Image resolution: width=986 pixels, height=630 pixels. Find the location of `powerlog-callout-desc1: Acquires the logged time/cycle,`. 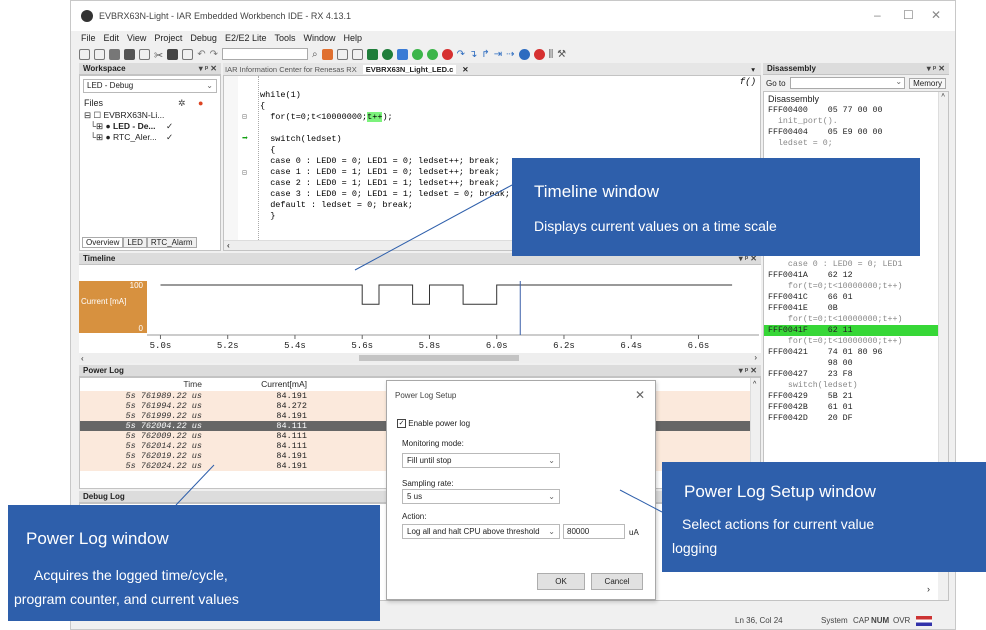

powerlog-callout-desc1: Acquires the logged time/cycle, is located at coordinates (131, 575).